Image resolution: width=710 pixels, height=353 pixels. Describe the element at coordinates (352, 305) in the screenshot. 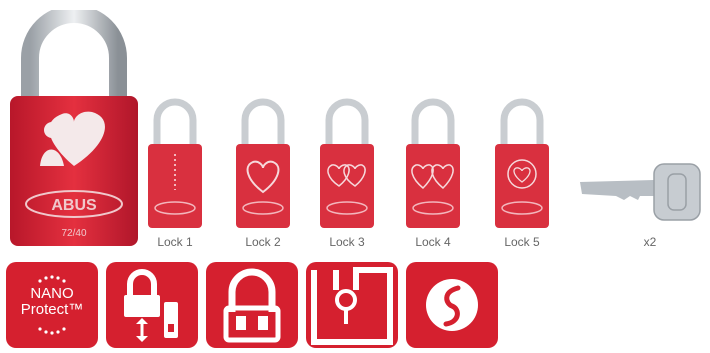

I see `hasp-icon` at that location.